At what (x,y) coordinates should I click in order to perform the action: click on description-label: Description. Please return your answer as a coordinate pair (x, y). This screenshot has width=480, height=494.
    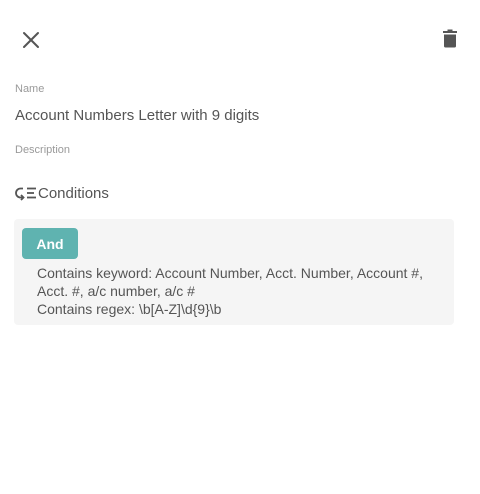
    Looking at the image, I should click on (43, 150).